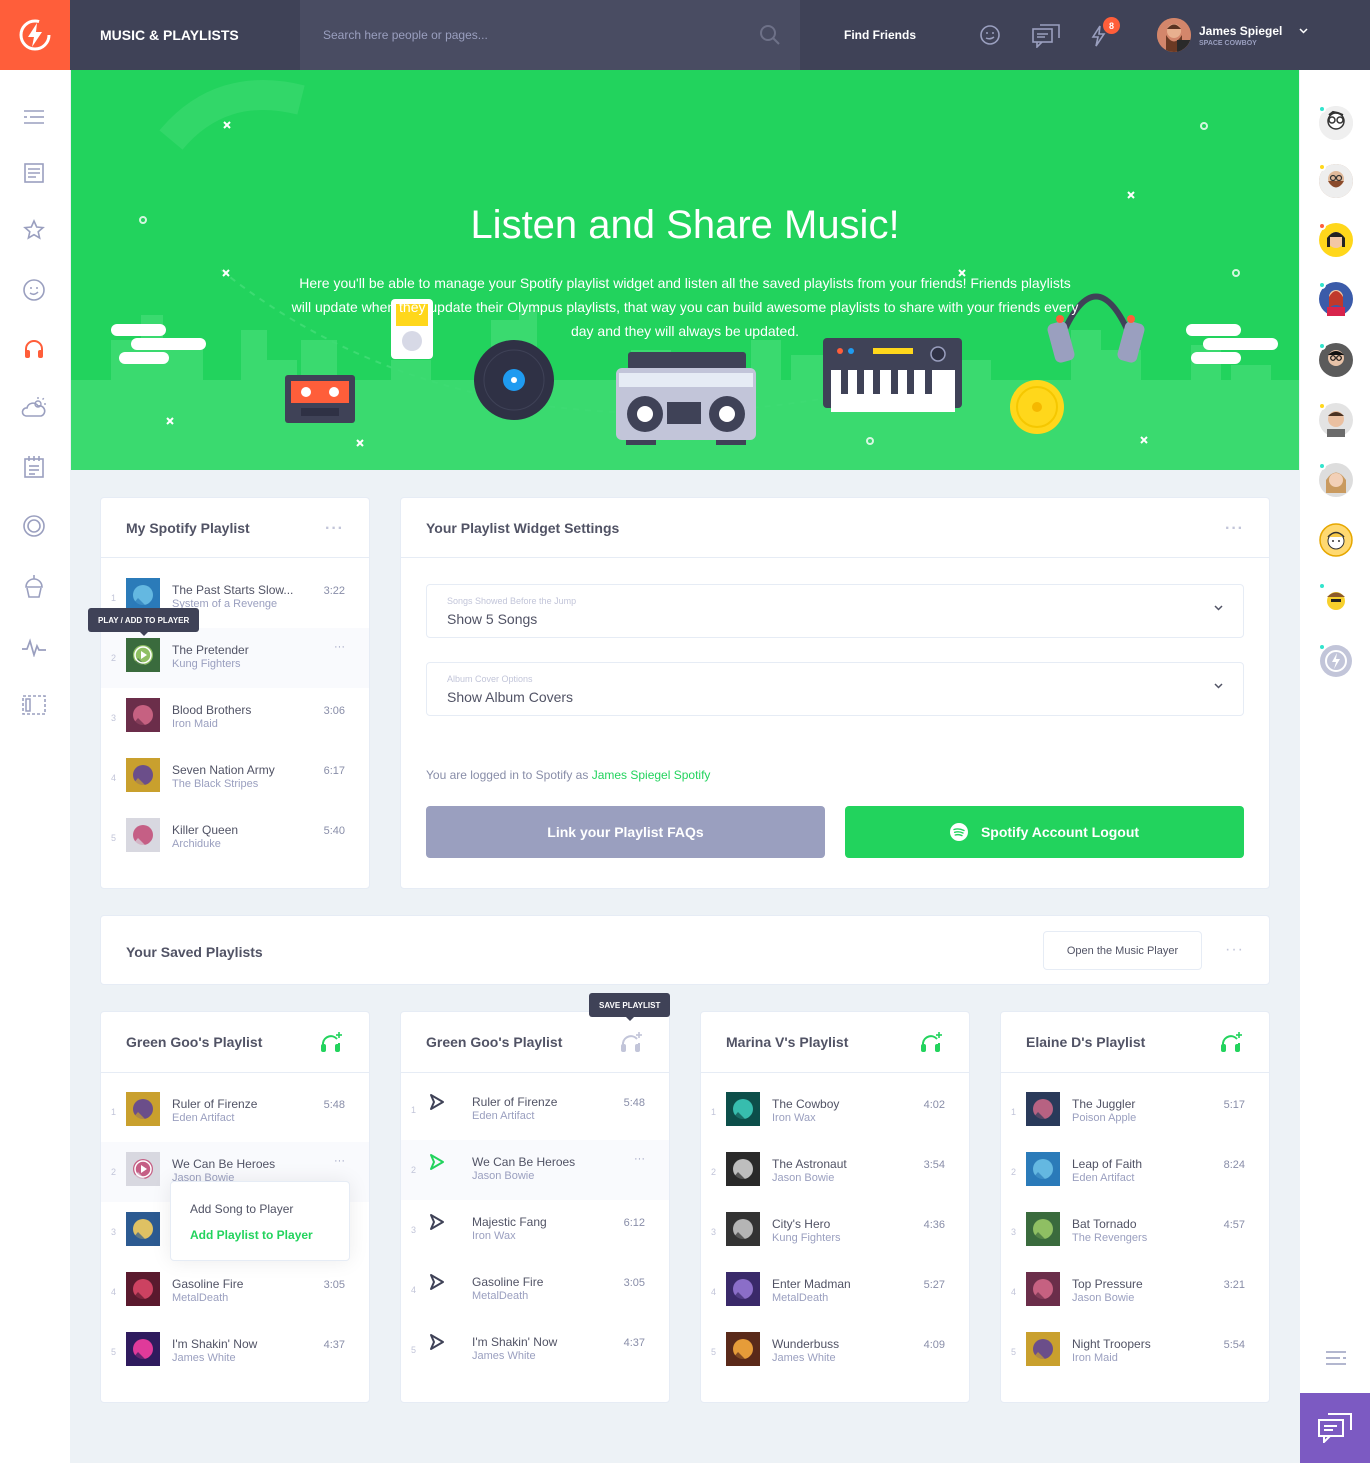 This screenshot has width=1370, height=1463. I want to click on track-number: 3, so click(414, 1230).